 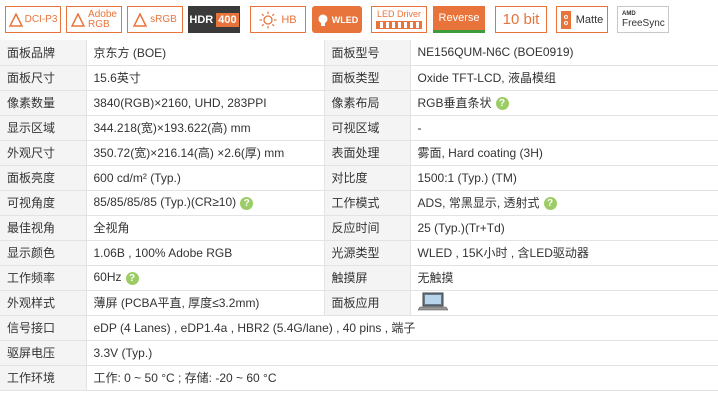 I want to click on badge-hdr: HDR 400, so click(x=214, y=19).